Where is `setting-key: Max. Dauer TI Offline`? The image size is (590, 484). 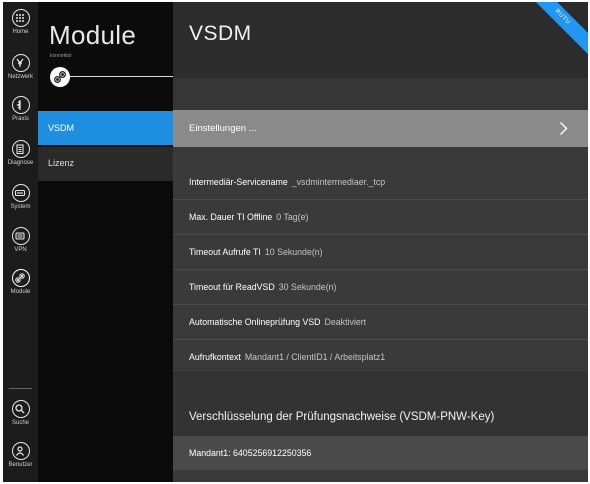
setting-key: Max. Dauer TI Offline is located at coordinates (231, 217).